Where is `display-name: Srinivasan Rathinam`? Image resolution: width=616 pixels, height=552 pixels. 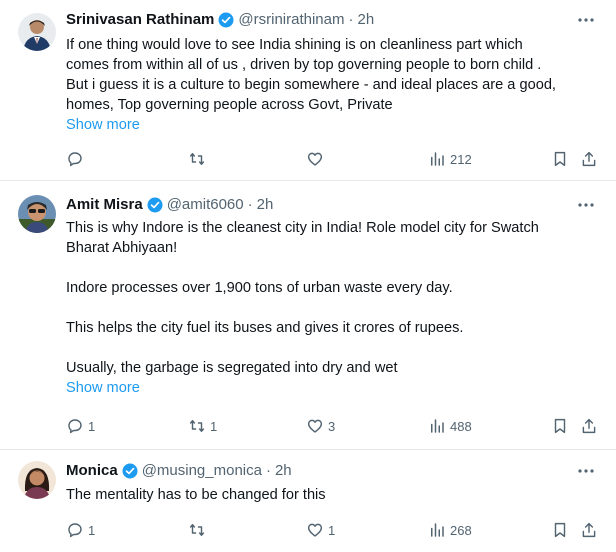 display-name: Srinivasan Rathinam is located at coordinates (140, 20).